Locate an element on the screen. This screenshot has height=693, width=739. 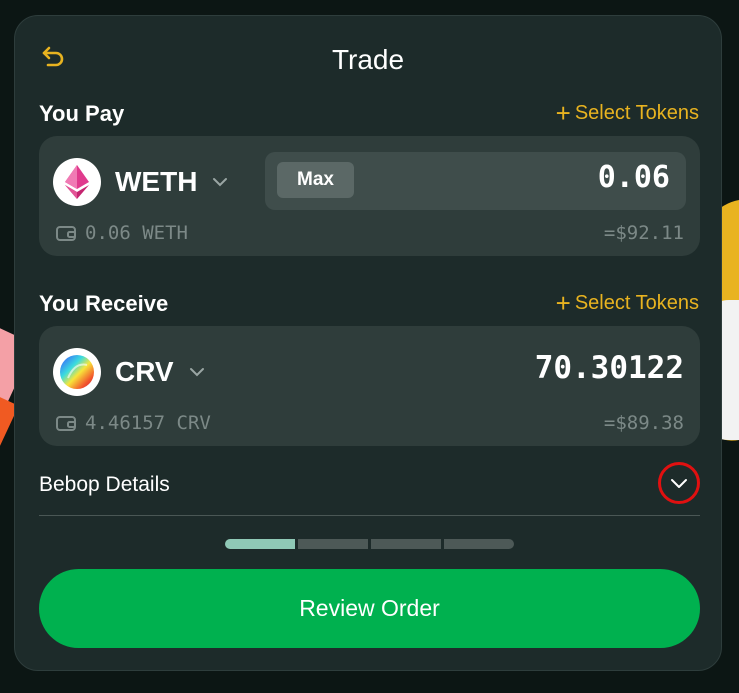
receive-amount-value: 70.30122 is located at coordinates (609, 368).